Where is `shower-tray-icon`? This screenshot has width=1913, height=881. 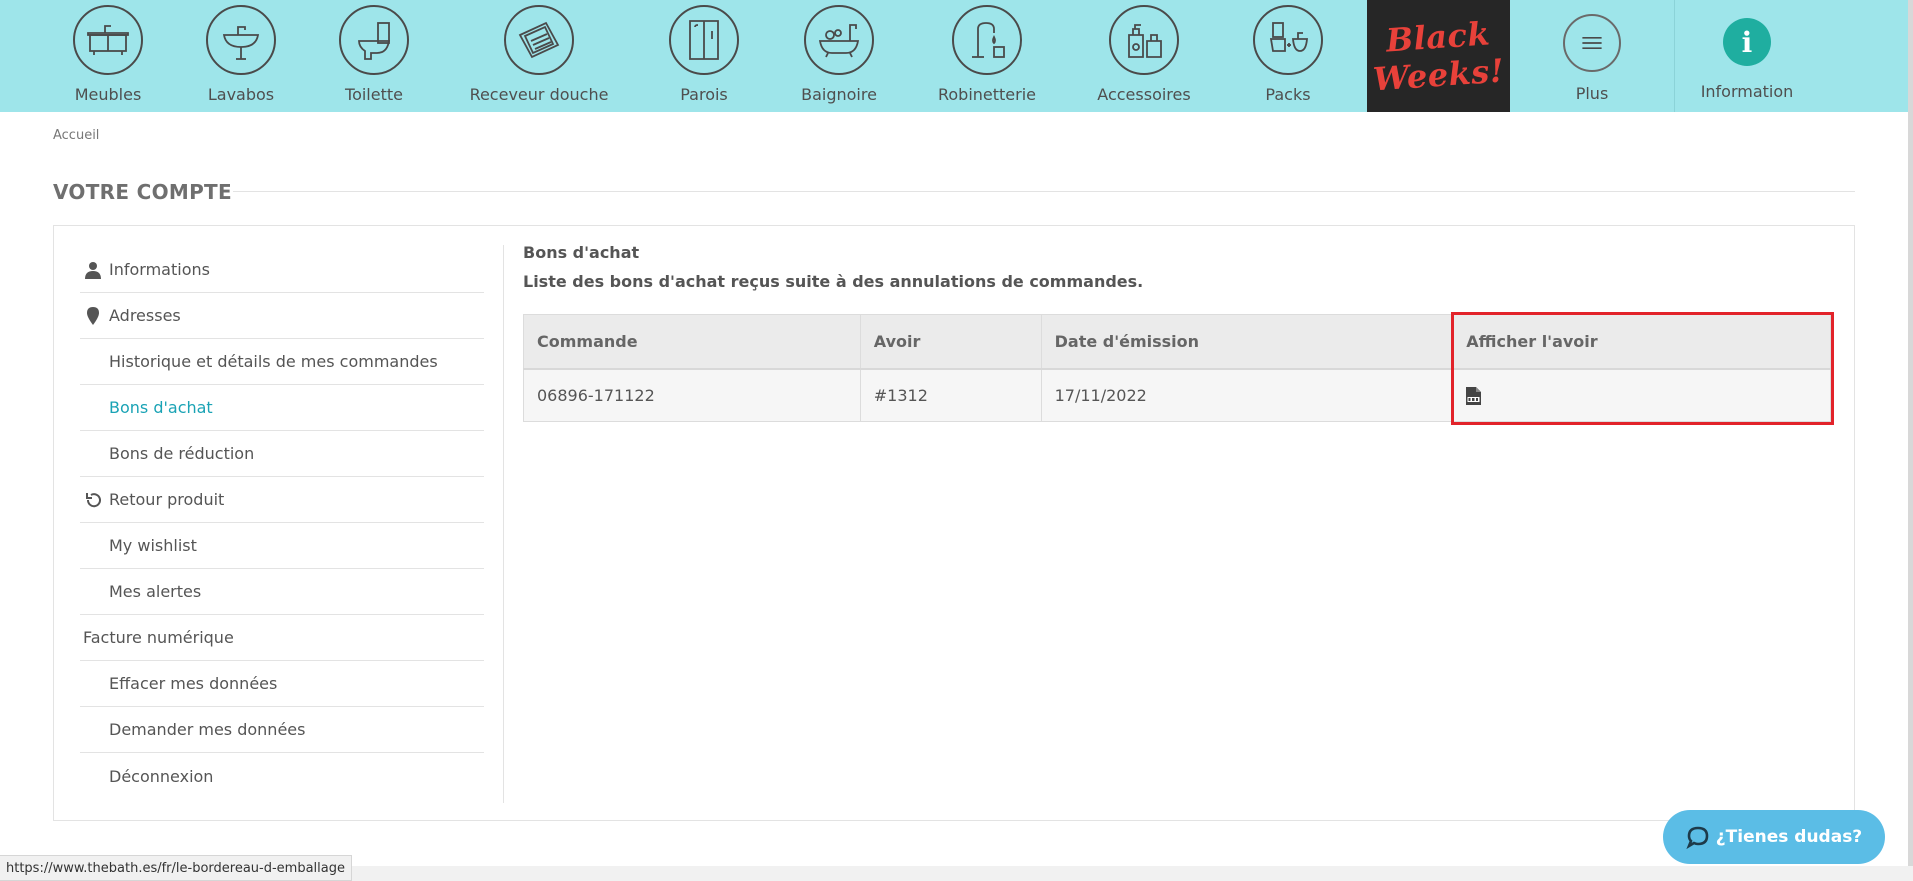 shower-tray-icon is located at coordinates (539, 40).